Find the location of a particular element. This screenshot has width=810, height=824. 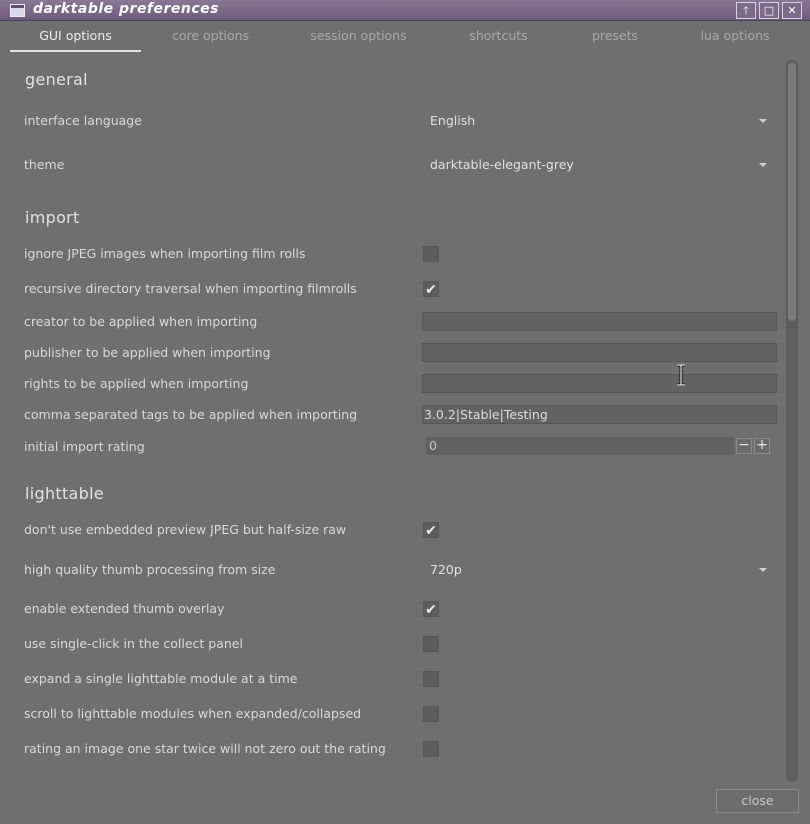

initial-rating-label: initial import rating is located at coordinates (84, 446).